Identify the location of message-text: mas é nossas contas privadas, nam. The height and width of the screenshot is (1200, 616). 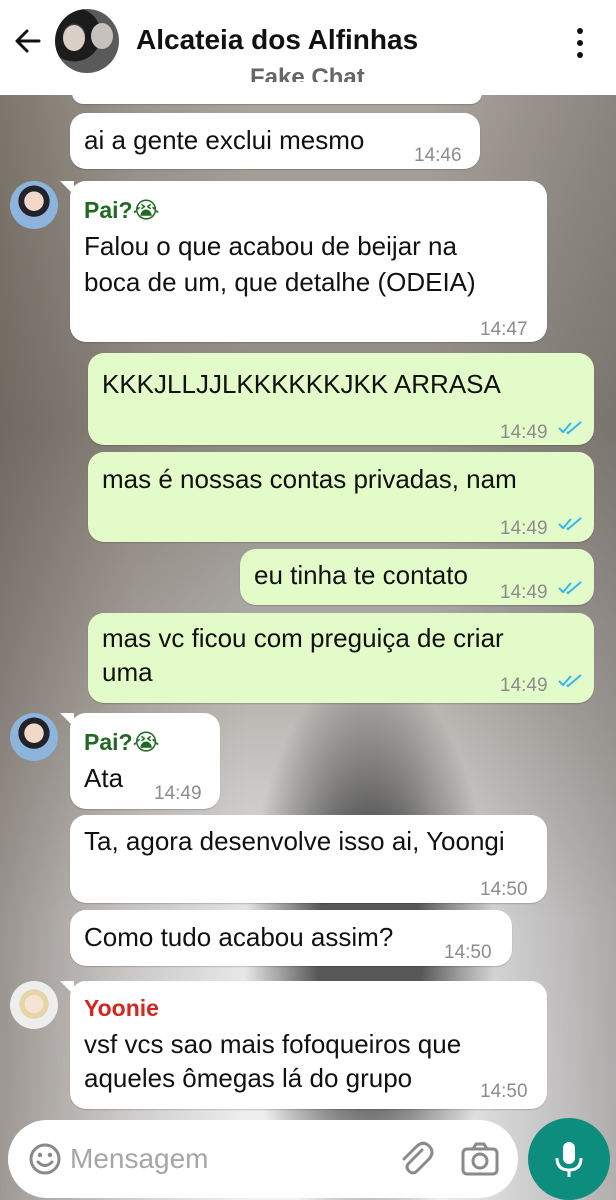
(309, 479).